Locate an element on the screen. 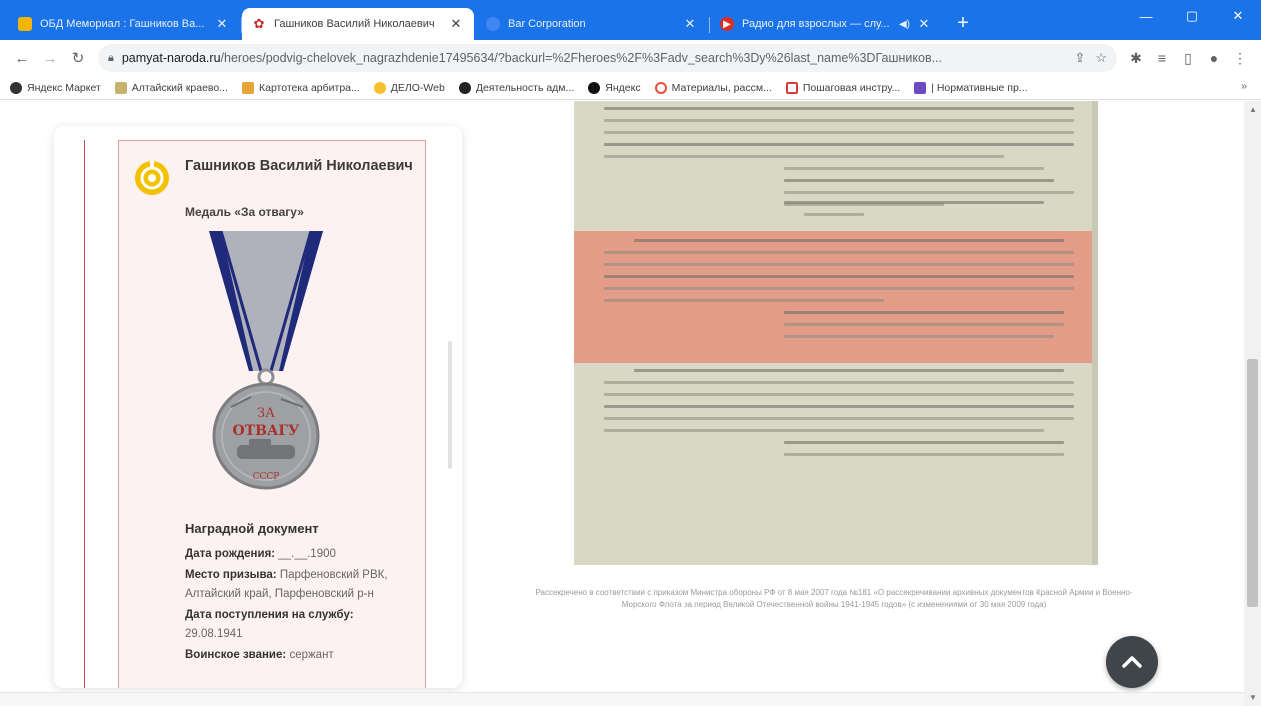 Image resolution: width=1261 pixels, height=706 pixels. window-controls: — ▢ ✕ is located at coordinates (1192, 16).